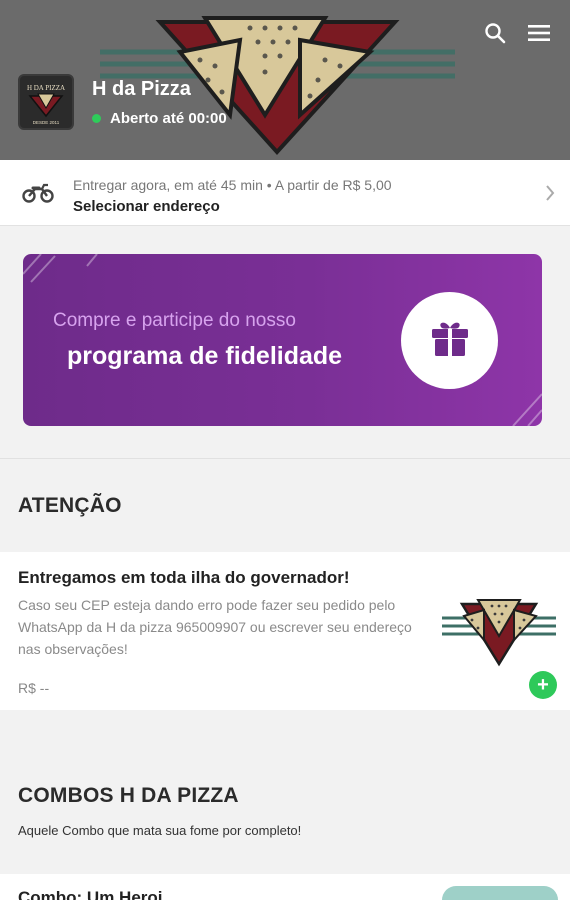 This screenshot has height=900, width=570. I want to click on add-item-button: +, so click(543, 685).